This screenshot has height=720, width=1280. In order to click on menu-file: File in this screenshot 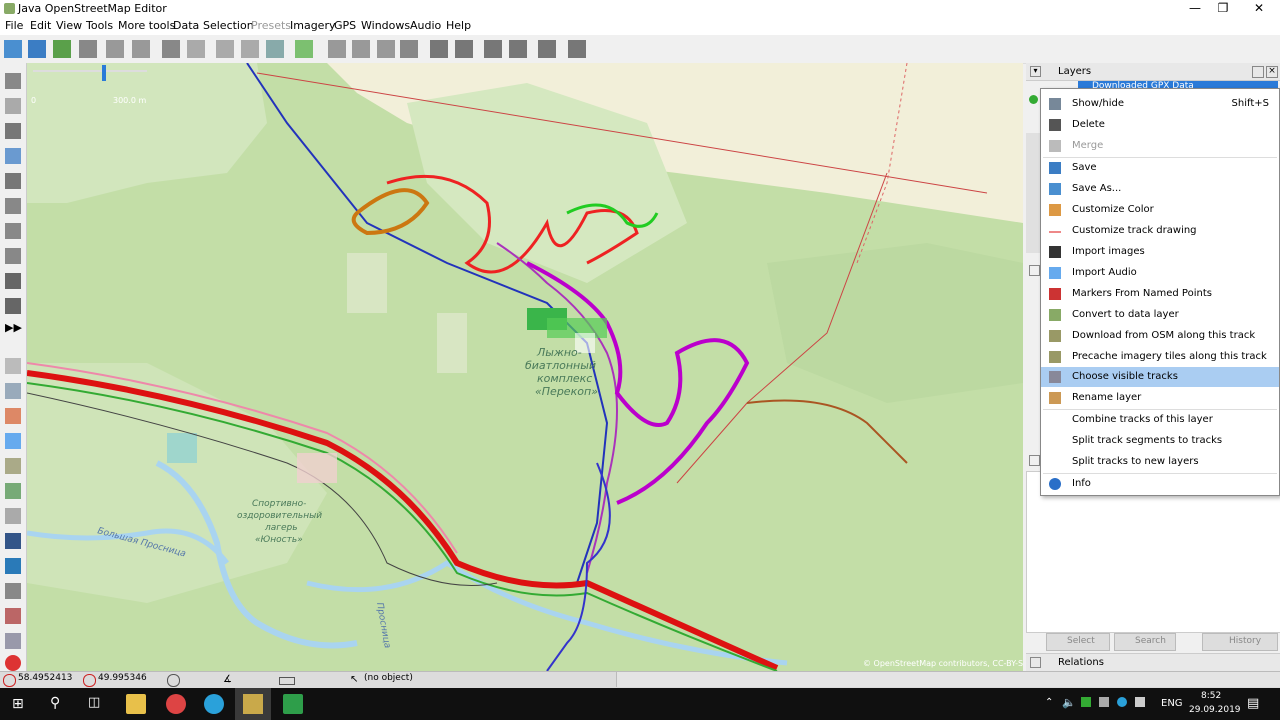, I will do `click(14, 25)`.